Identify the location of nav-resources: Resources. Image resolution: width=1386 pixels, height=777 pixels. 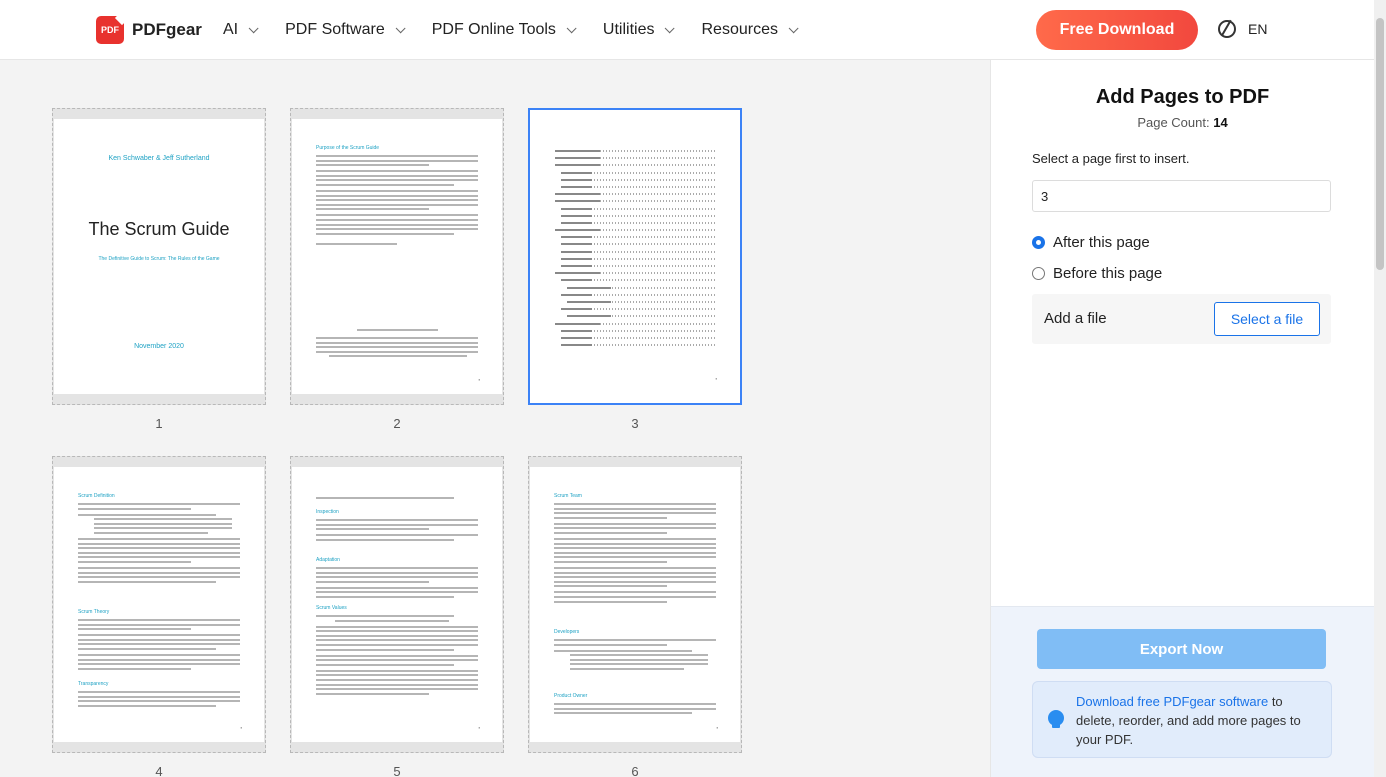
(750, 30).